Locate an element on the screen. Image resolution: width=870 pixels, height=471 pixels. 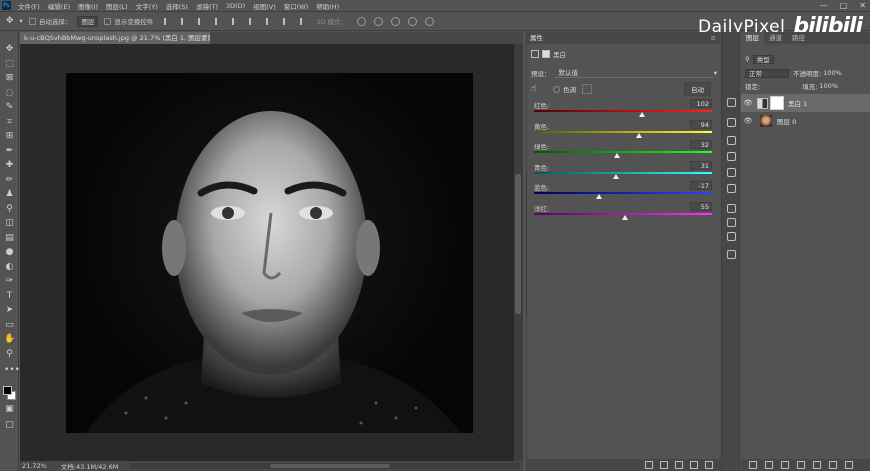
opacity-value: 100% is located at coordinates (832, 73).